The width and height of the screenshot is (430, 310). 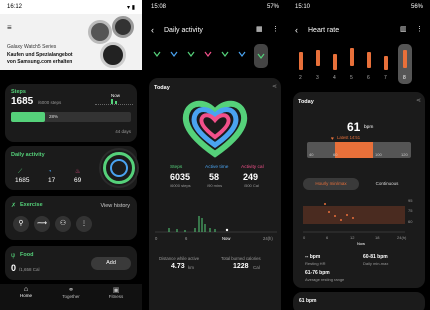 What do you see at coordinates (315, 263) in the screenshot?
I see `resting-label: Resting HR` at bounding box center [315, 263].